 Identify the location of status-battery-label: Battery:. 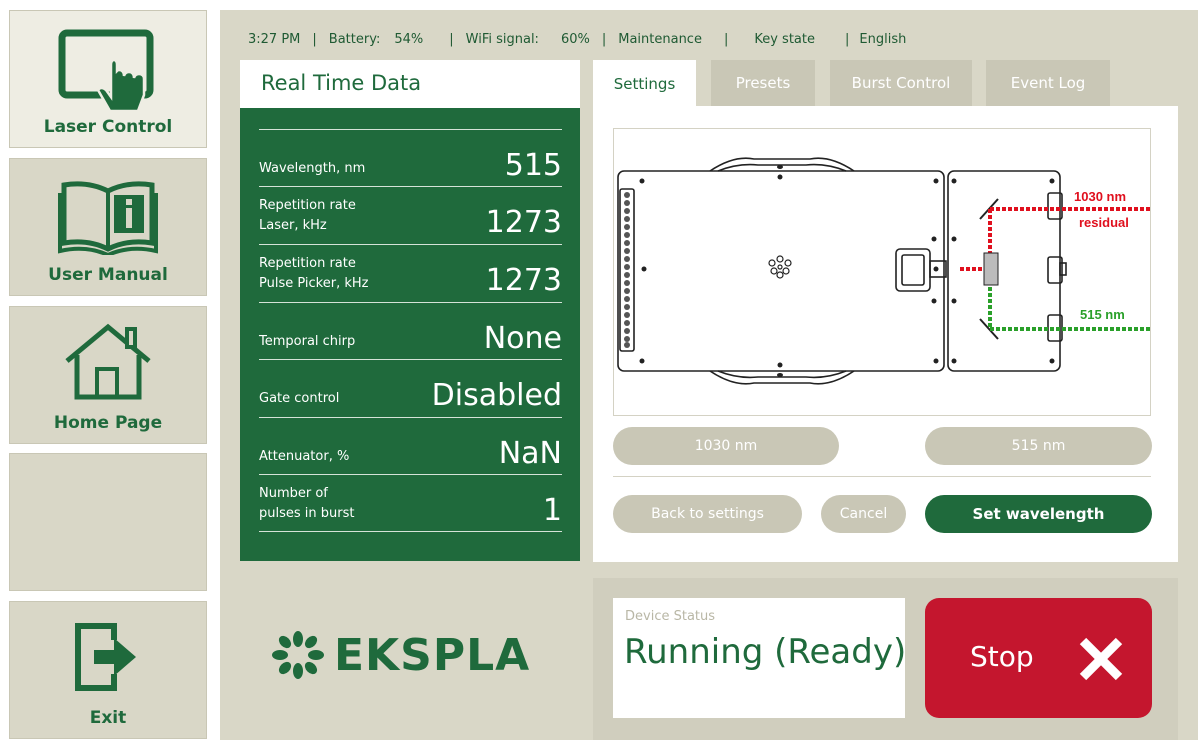
(354, 39).